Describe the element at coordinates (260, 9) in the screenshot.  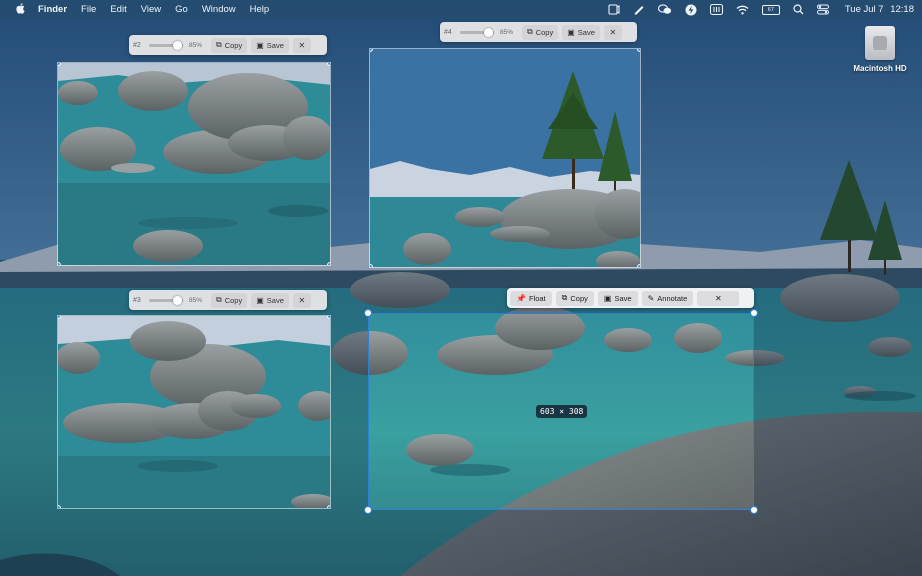
I see `menu-help: Help` at that location.